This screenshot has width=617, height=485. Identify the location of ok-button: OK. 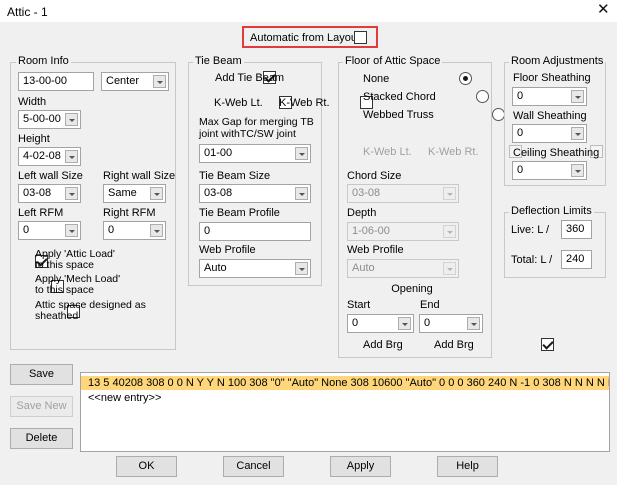
(146, 466).